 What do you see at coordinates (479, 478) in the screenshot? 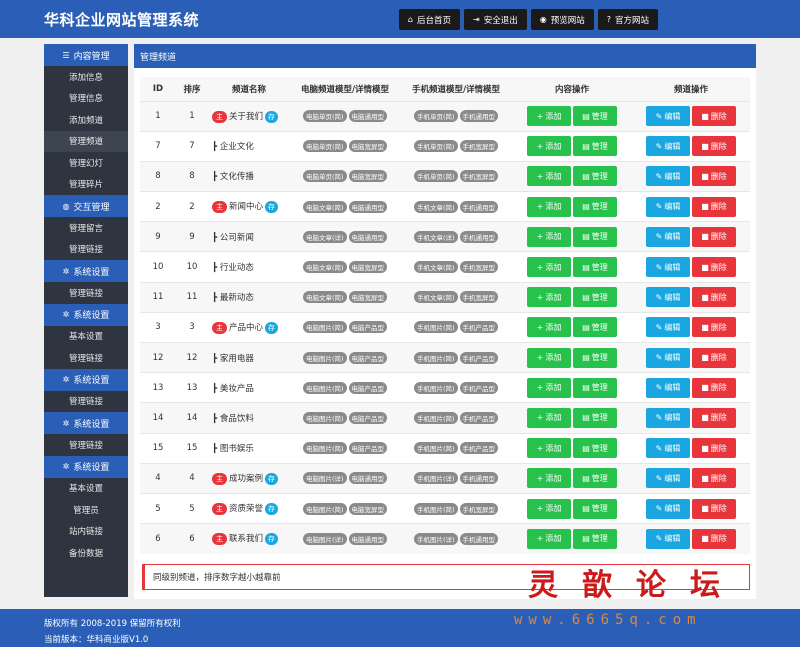
I see `model-pill: 手机通用型` at bounding box center [479, 478].